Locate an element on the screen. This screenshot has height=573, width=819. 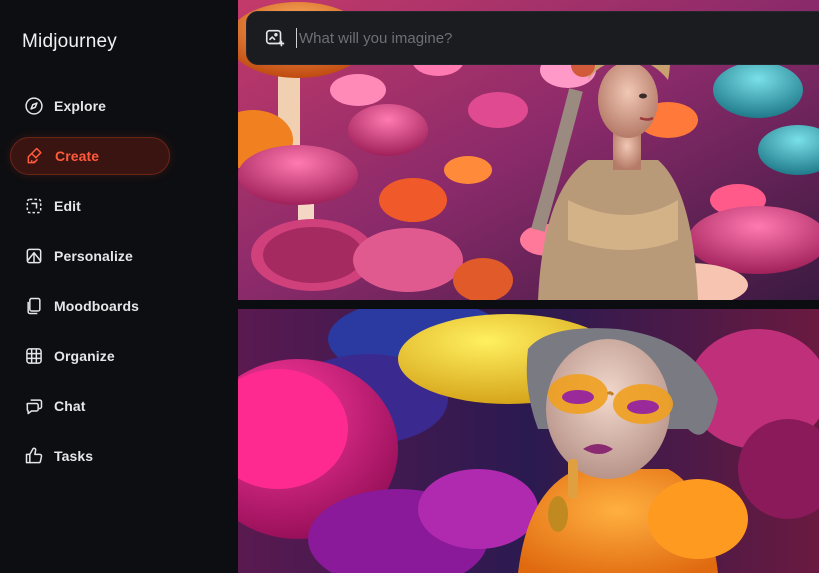
text-caret is located at coordinates (296, 38).